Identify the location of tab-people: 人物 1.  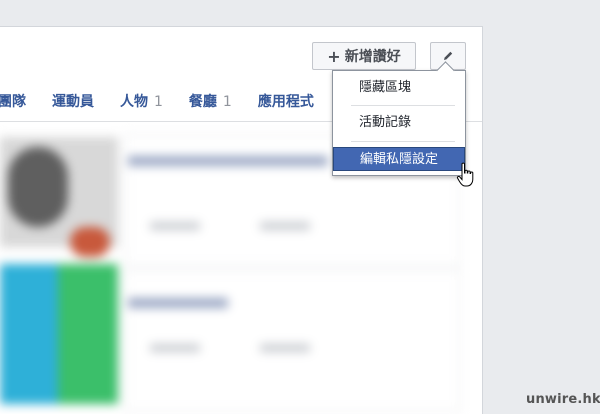
(141, 101).